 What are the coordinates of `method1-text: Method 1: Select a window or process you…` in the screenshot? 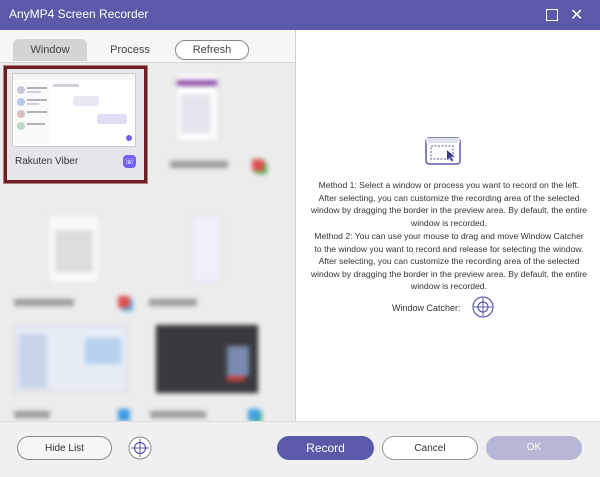 It's located at (449, 204).